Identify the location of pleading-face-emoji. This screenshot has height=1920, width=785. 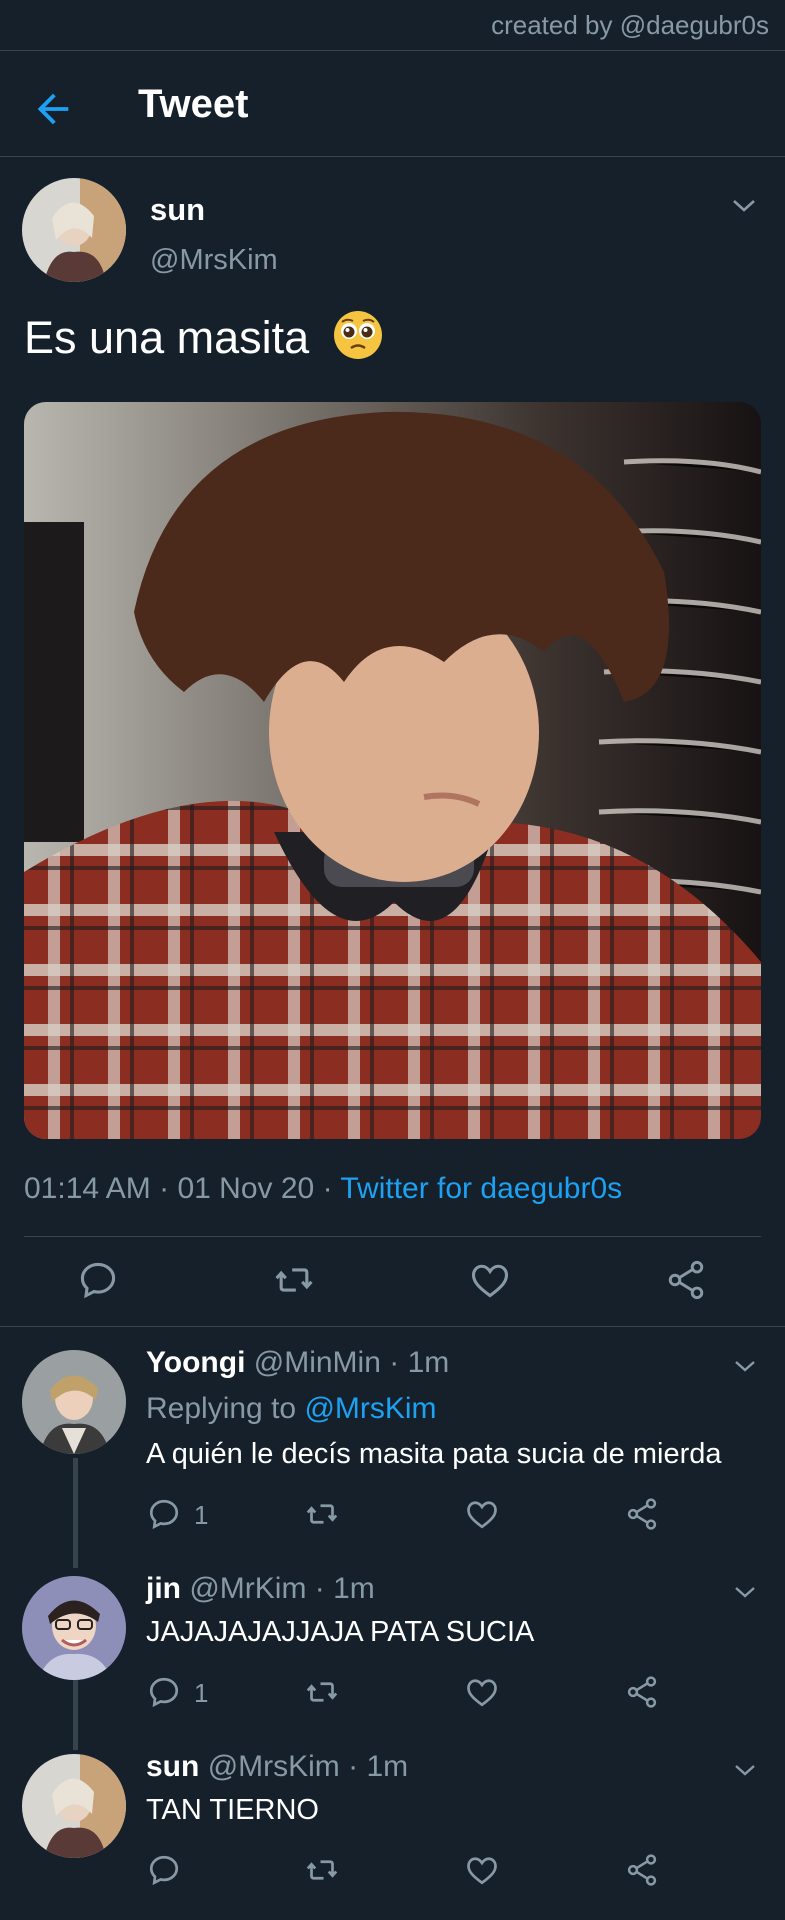
(358, 335).